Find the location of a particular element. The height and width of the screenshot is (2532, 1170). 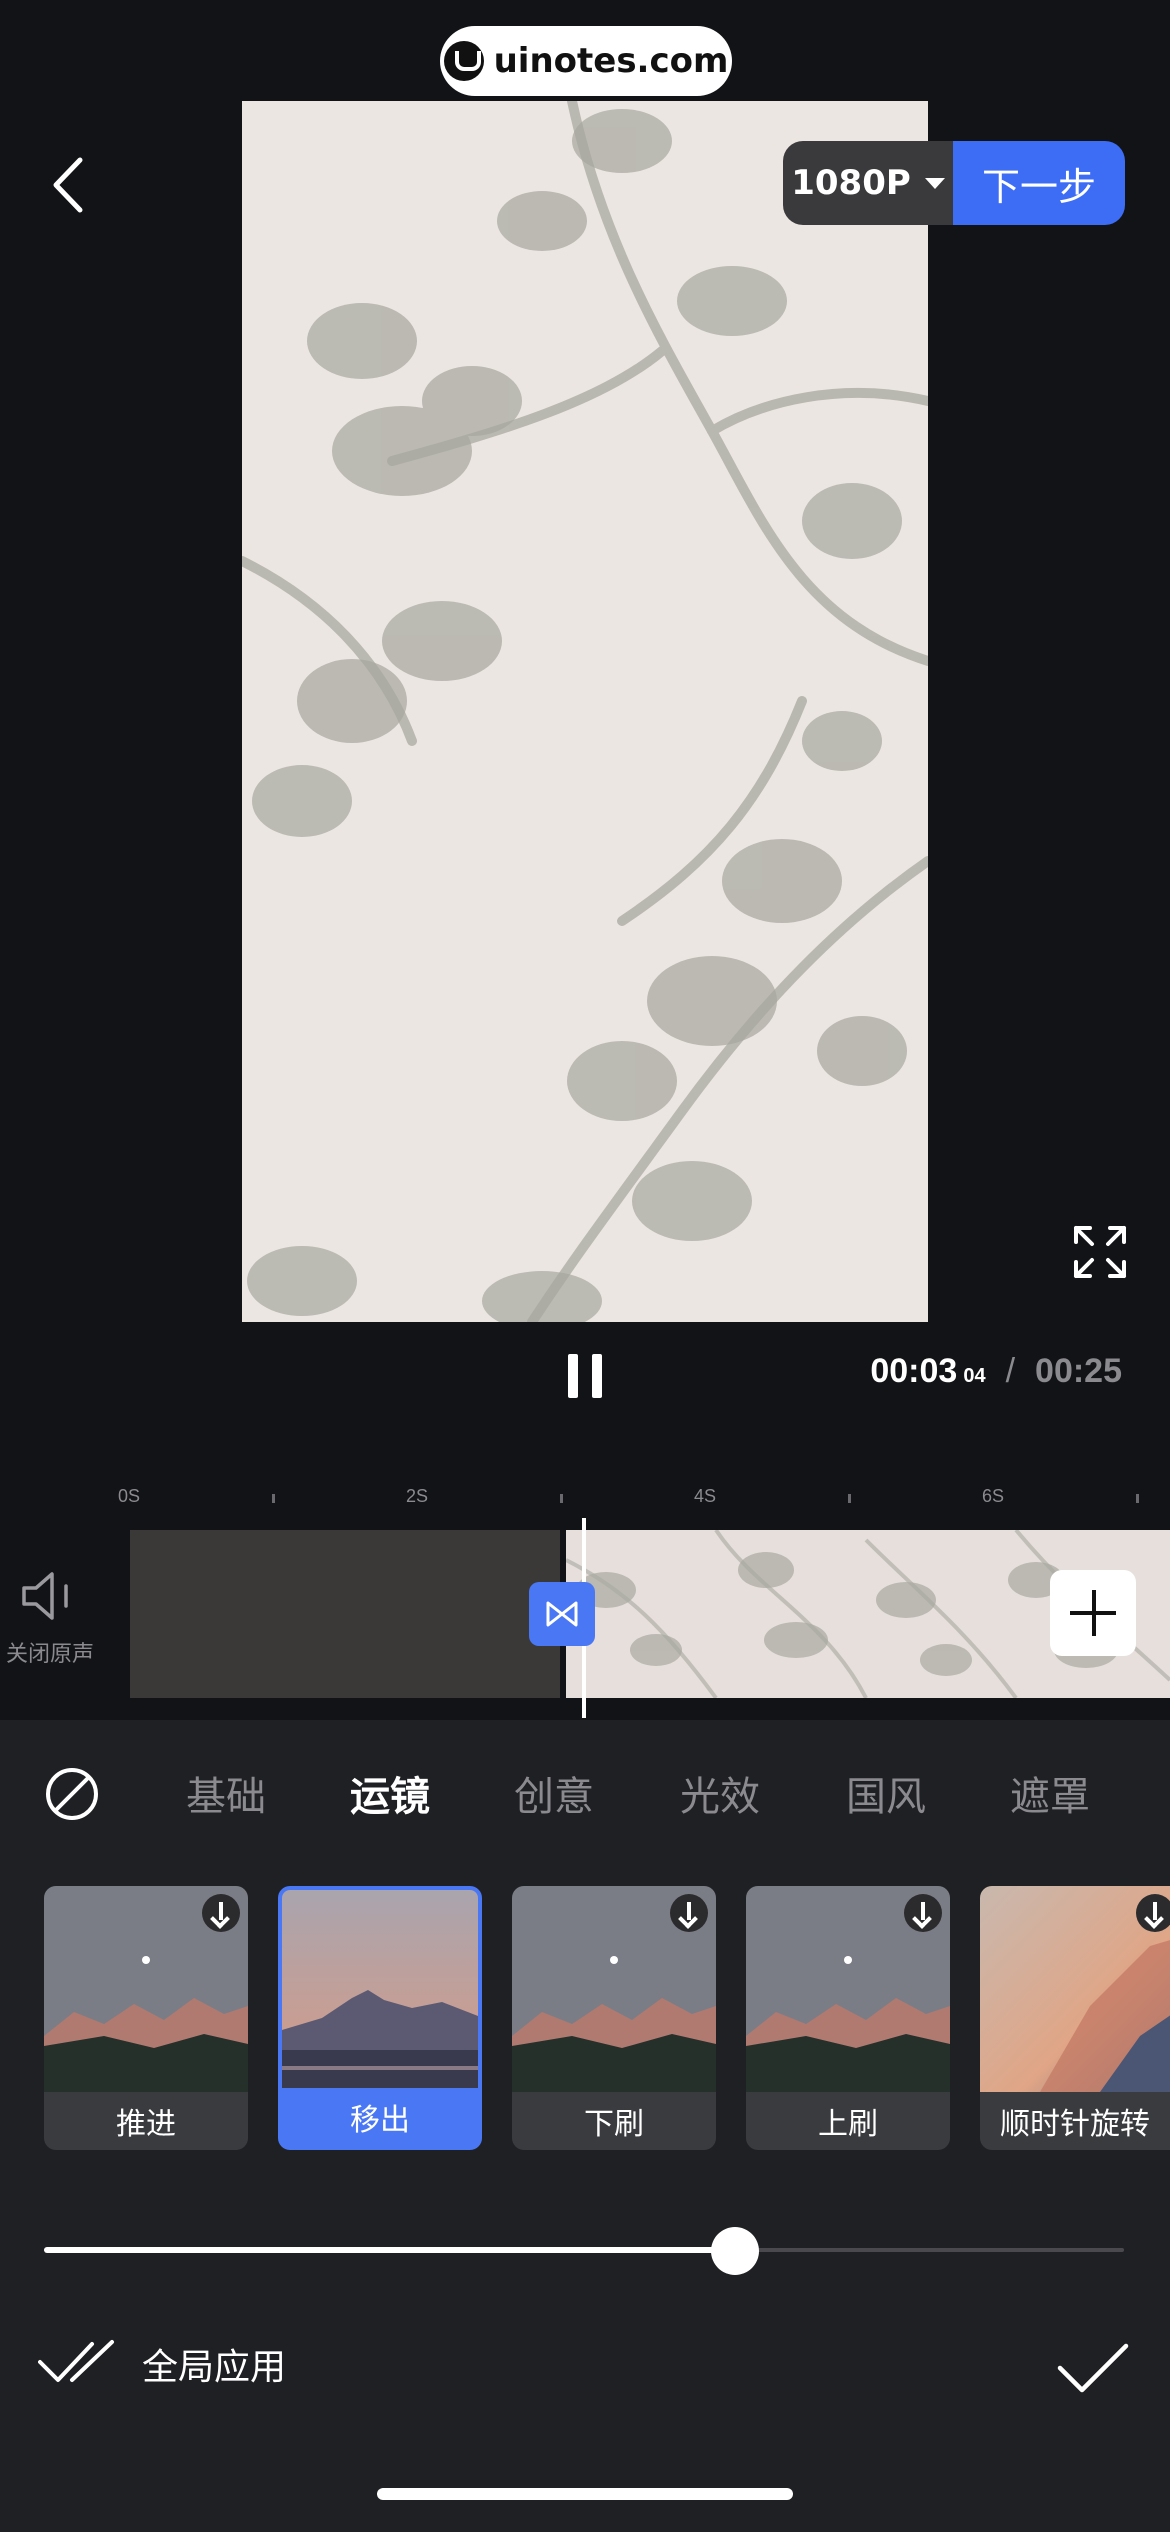

tab-chinese-style: 国风 is located at coordinates (886, 1793).